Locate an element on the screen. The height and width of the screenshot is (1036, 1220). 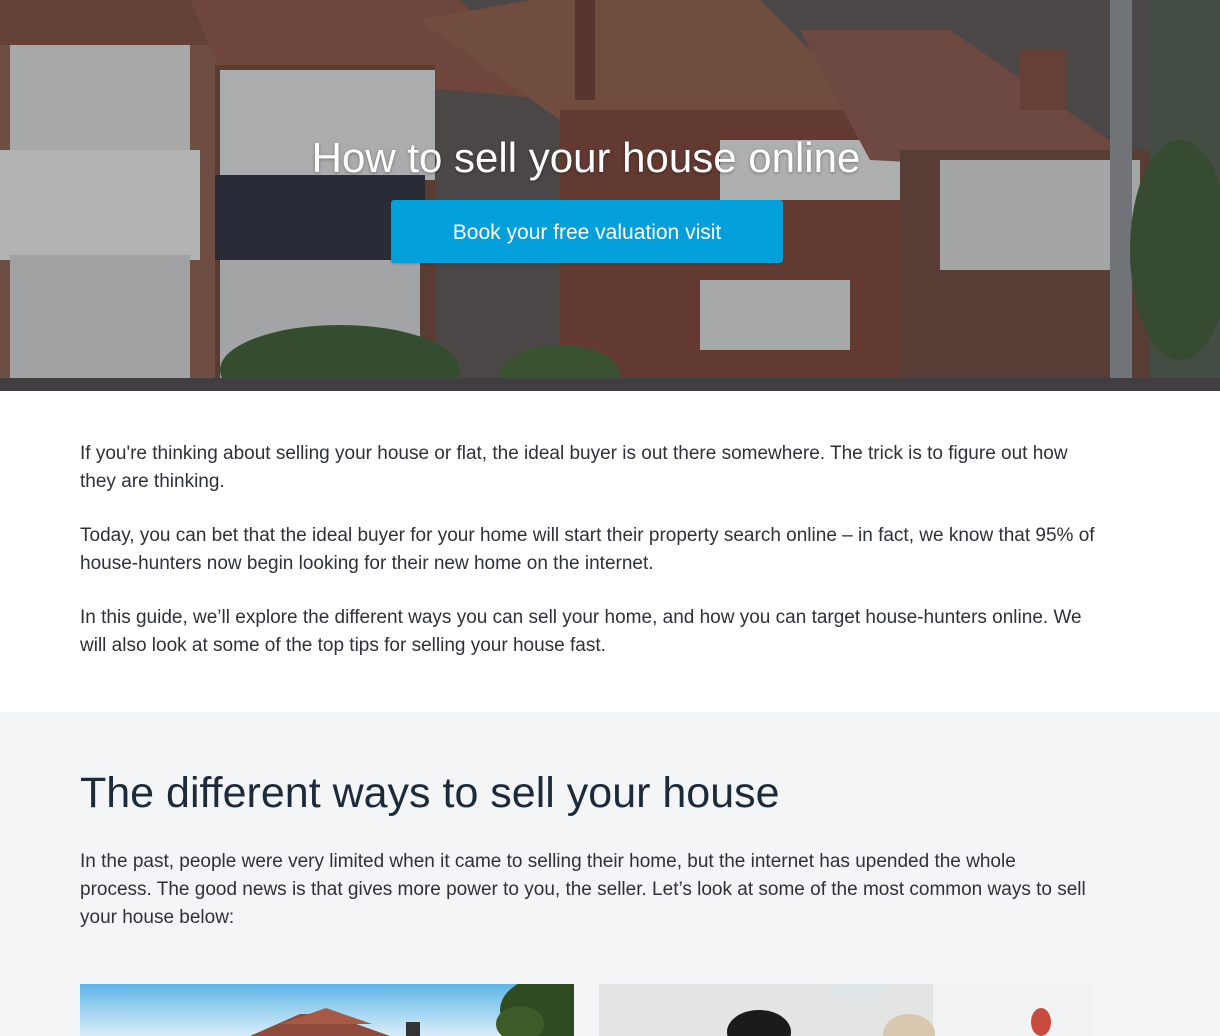
section-title: The different ways to sell your house is located at coordinates (430, 793).